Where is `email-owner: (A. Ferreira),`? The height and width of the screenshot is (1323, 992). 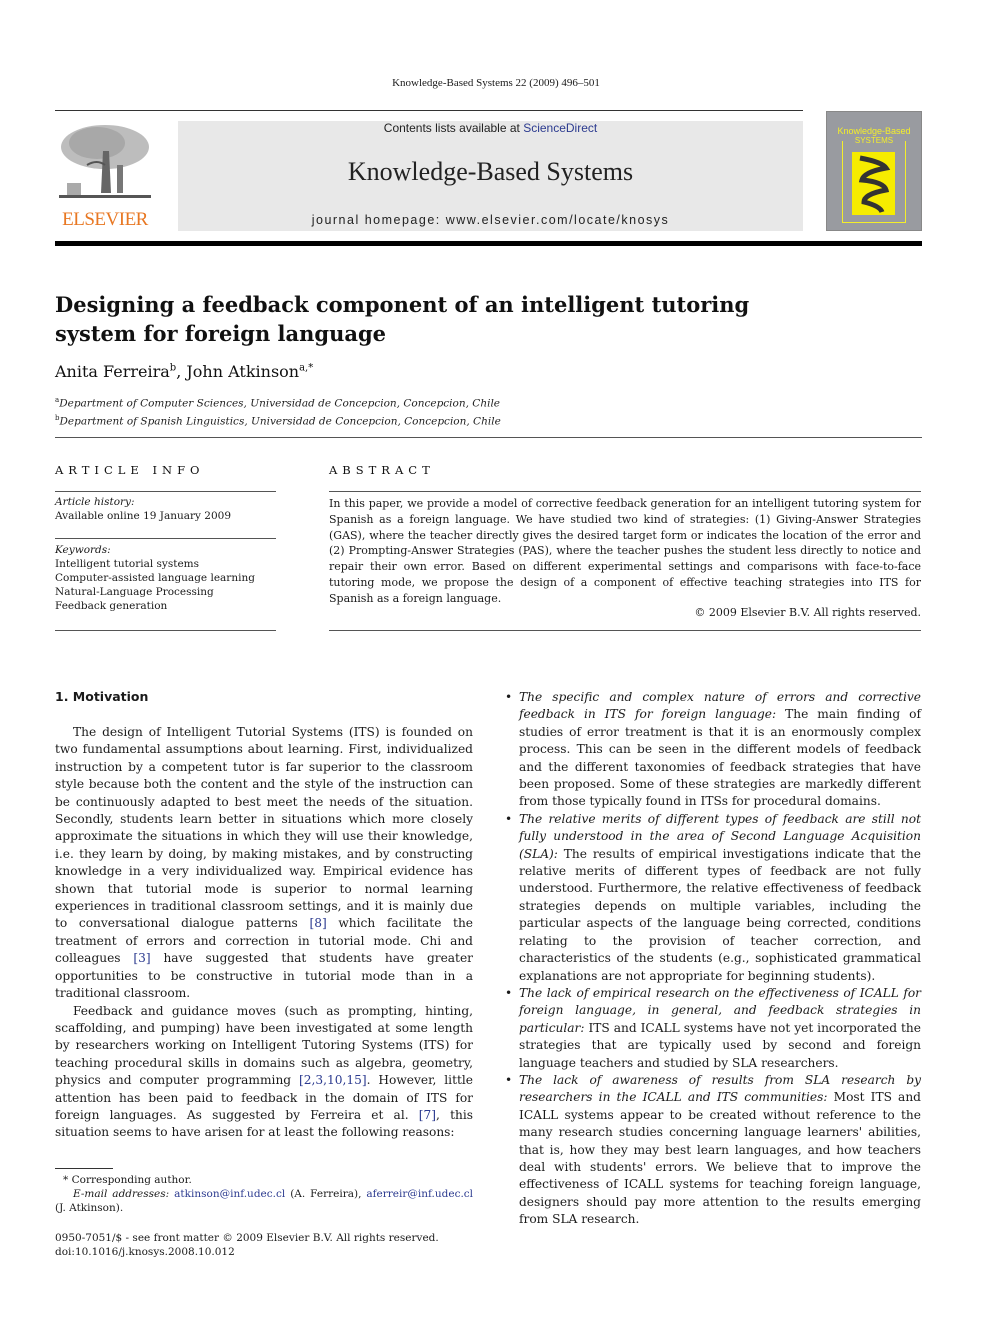
email-owner: (A. Ferreira), is located at coordinates (326, 1194).